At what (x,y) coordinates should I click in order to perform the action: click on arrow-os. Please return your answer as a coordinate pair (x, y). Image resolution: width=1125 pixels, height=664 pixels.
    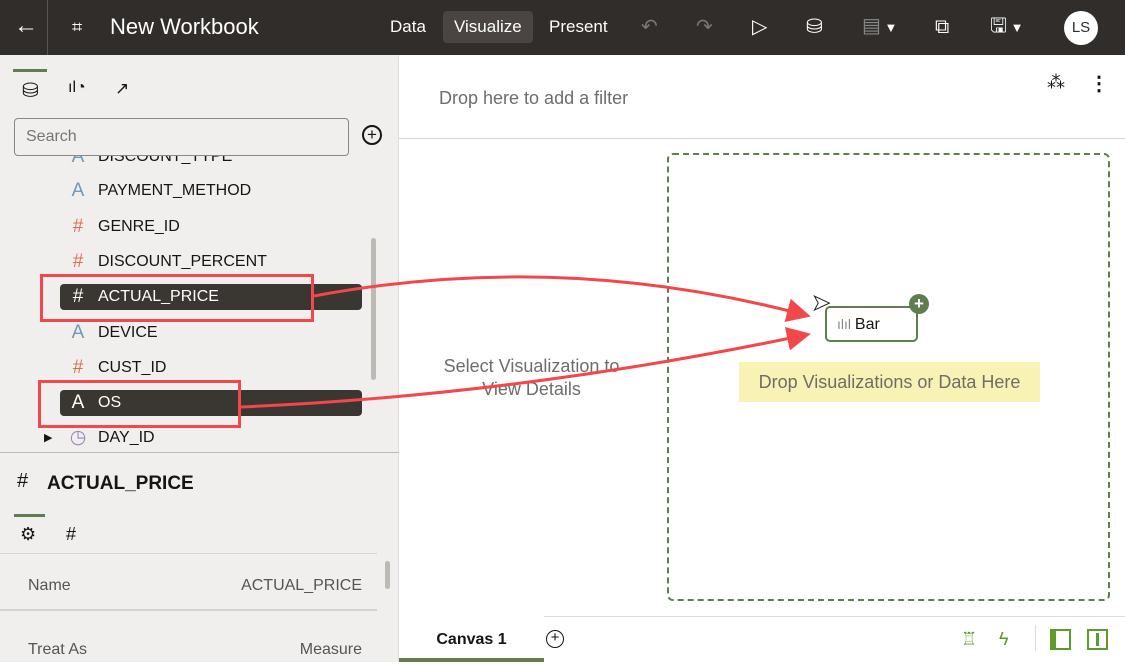
    Looking at the image, I should click on (525, 367).